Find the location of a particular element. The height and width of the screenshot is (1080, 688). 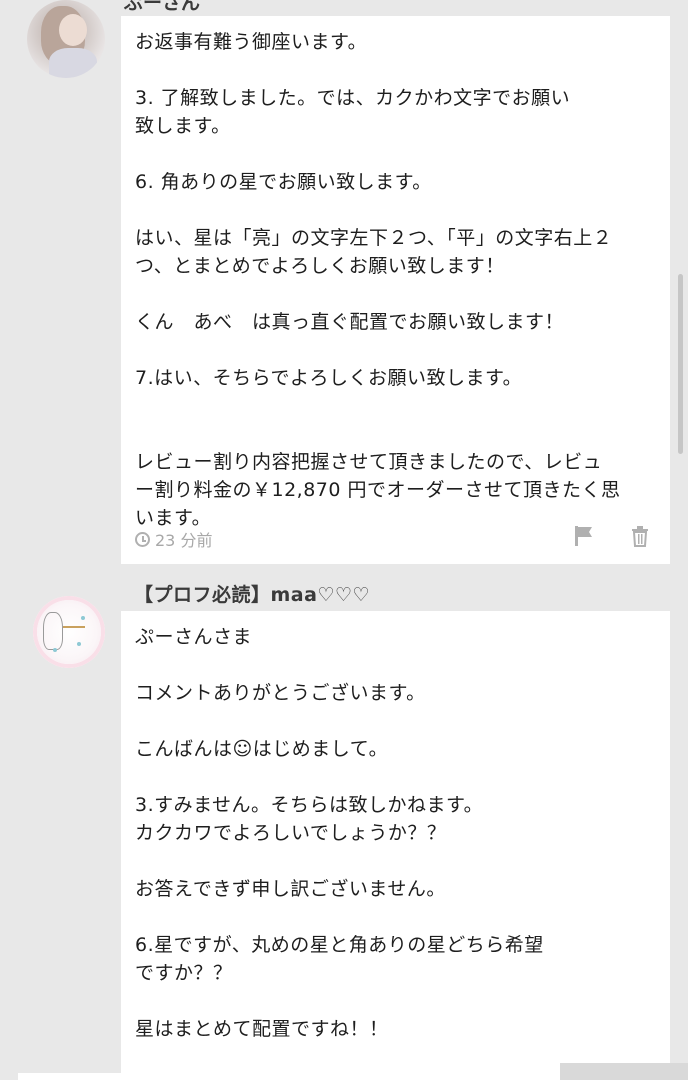

bottom-right-panel is located at coordinates (624, 1071).